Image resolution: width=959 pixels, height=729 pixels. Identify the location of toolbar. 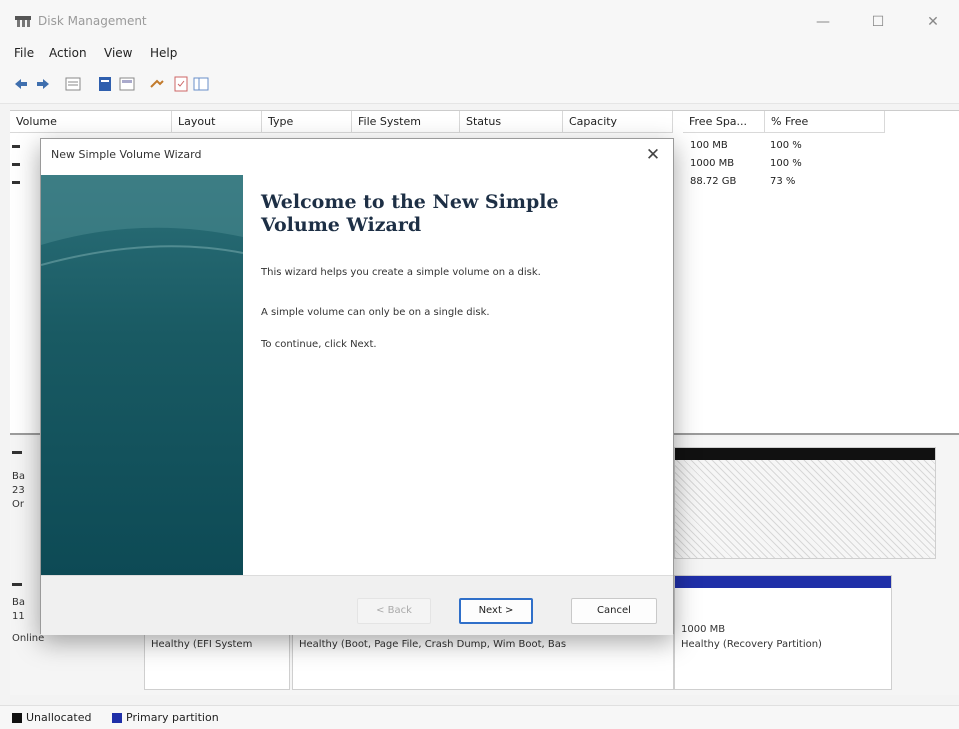
(479, 84).